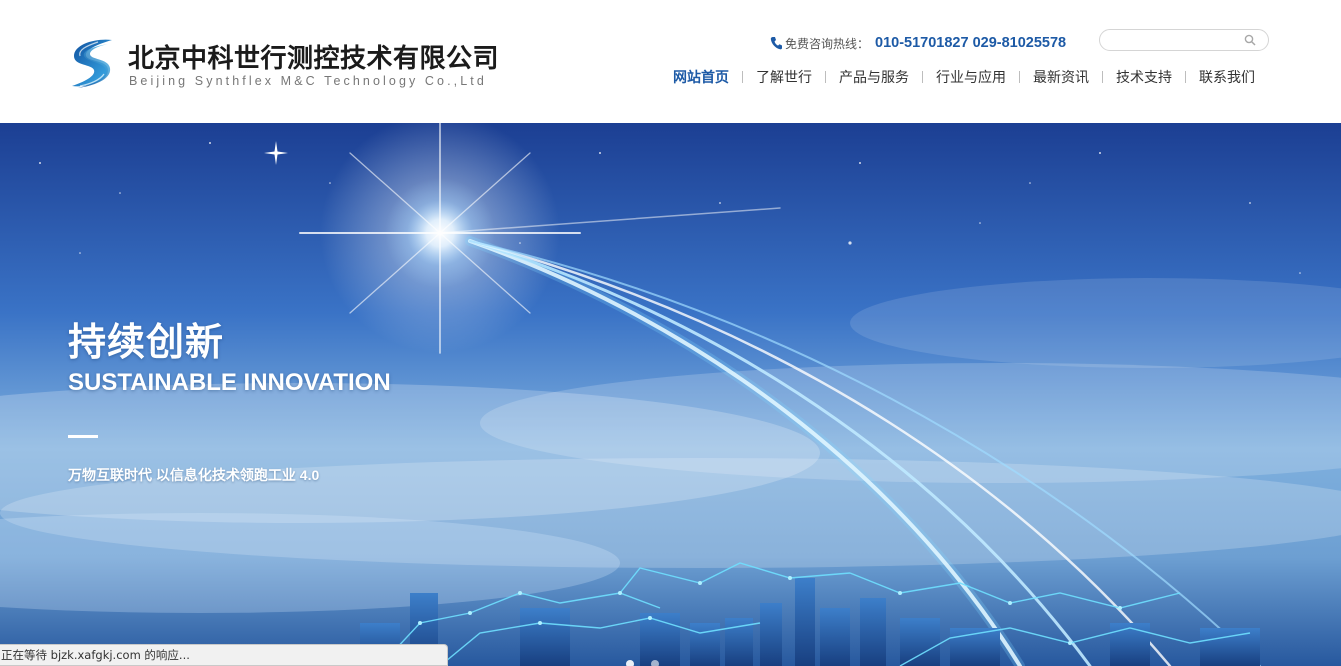  Describe the element at coordinates (1227, 77) in the screenshot. I see `nav-item-contact: 联系我们` at that location.